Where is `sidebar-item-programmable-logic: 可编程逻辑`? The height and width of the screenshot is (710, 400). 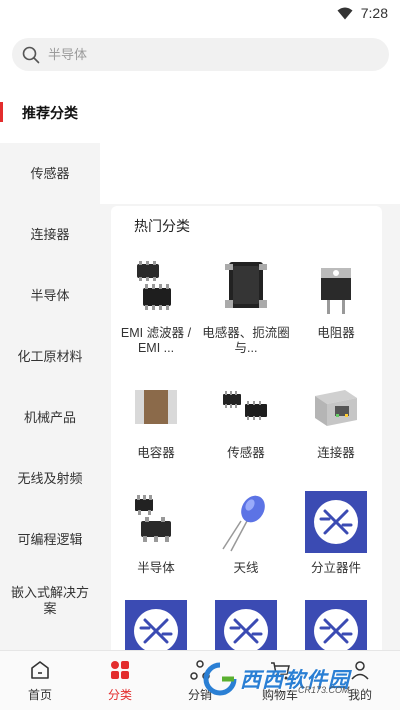 sidebar-item-programmable-logic: 可编程逻辑 is located at coordinates (50, 539).